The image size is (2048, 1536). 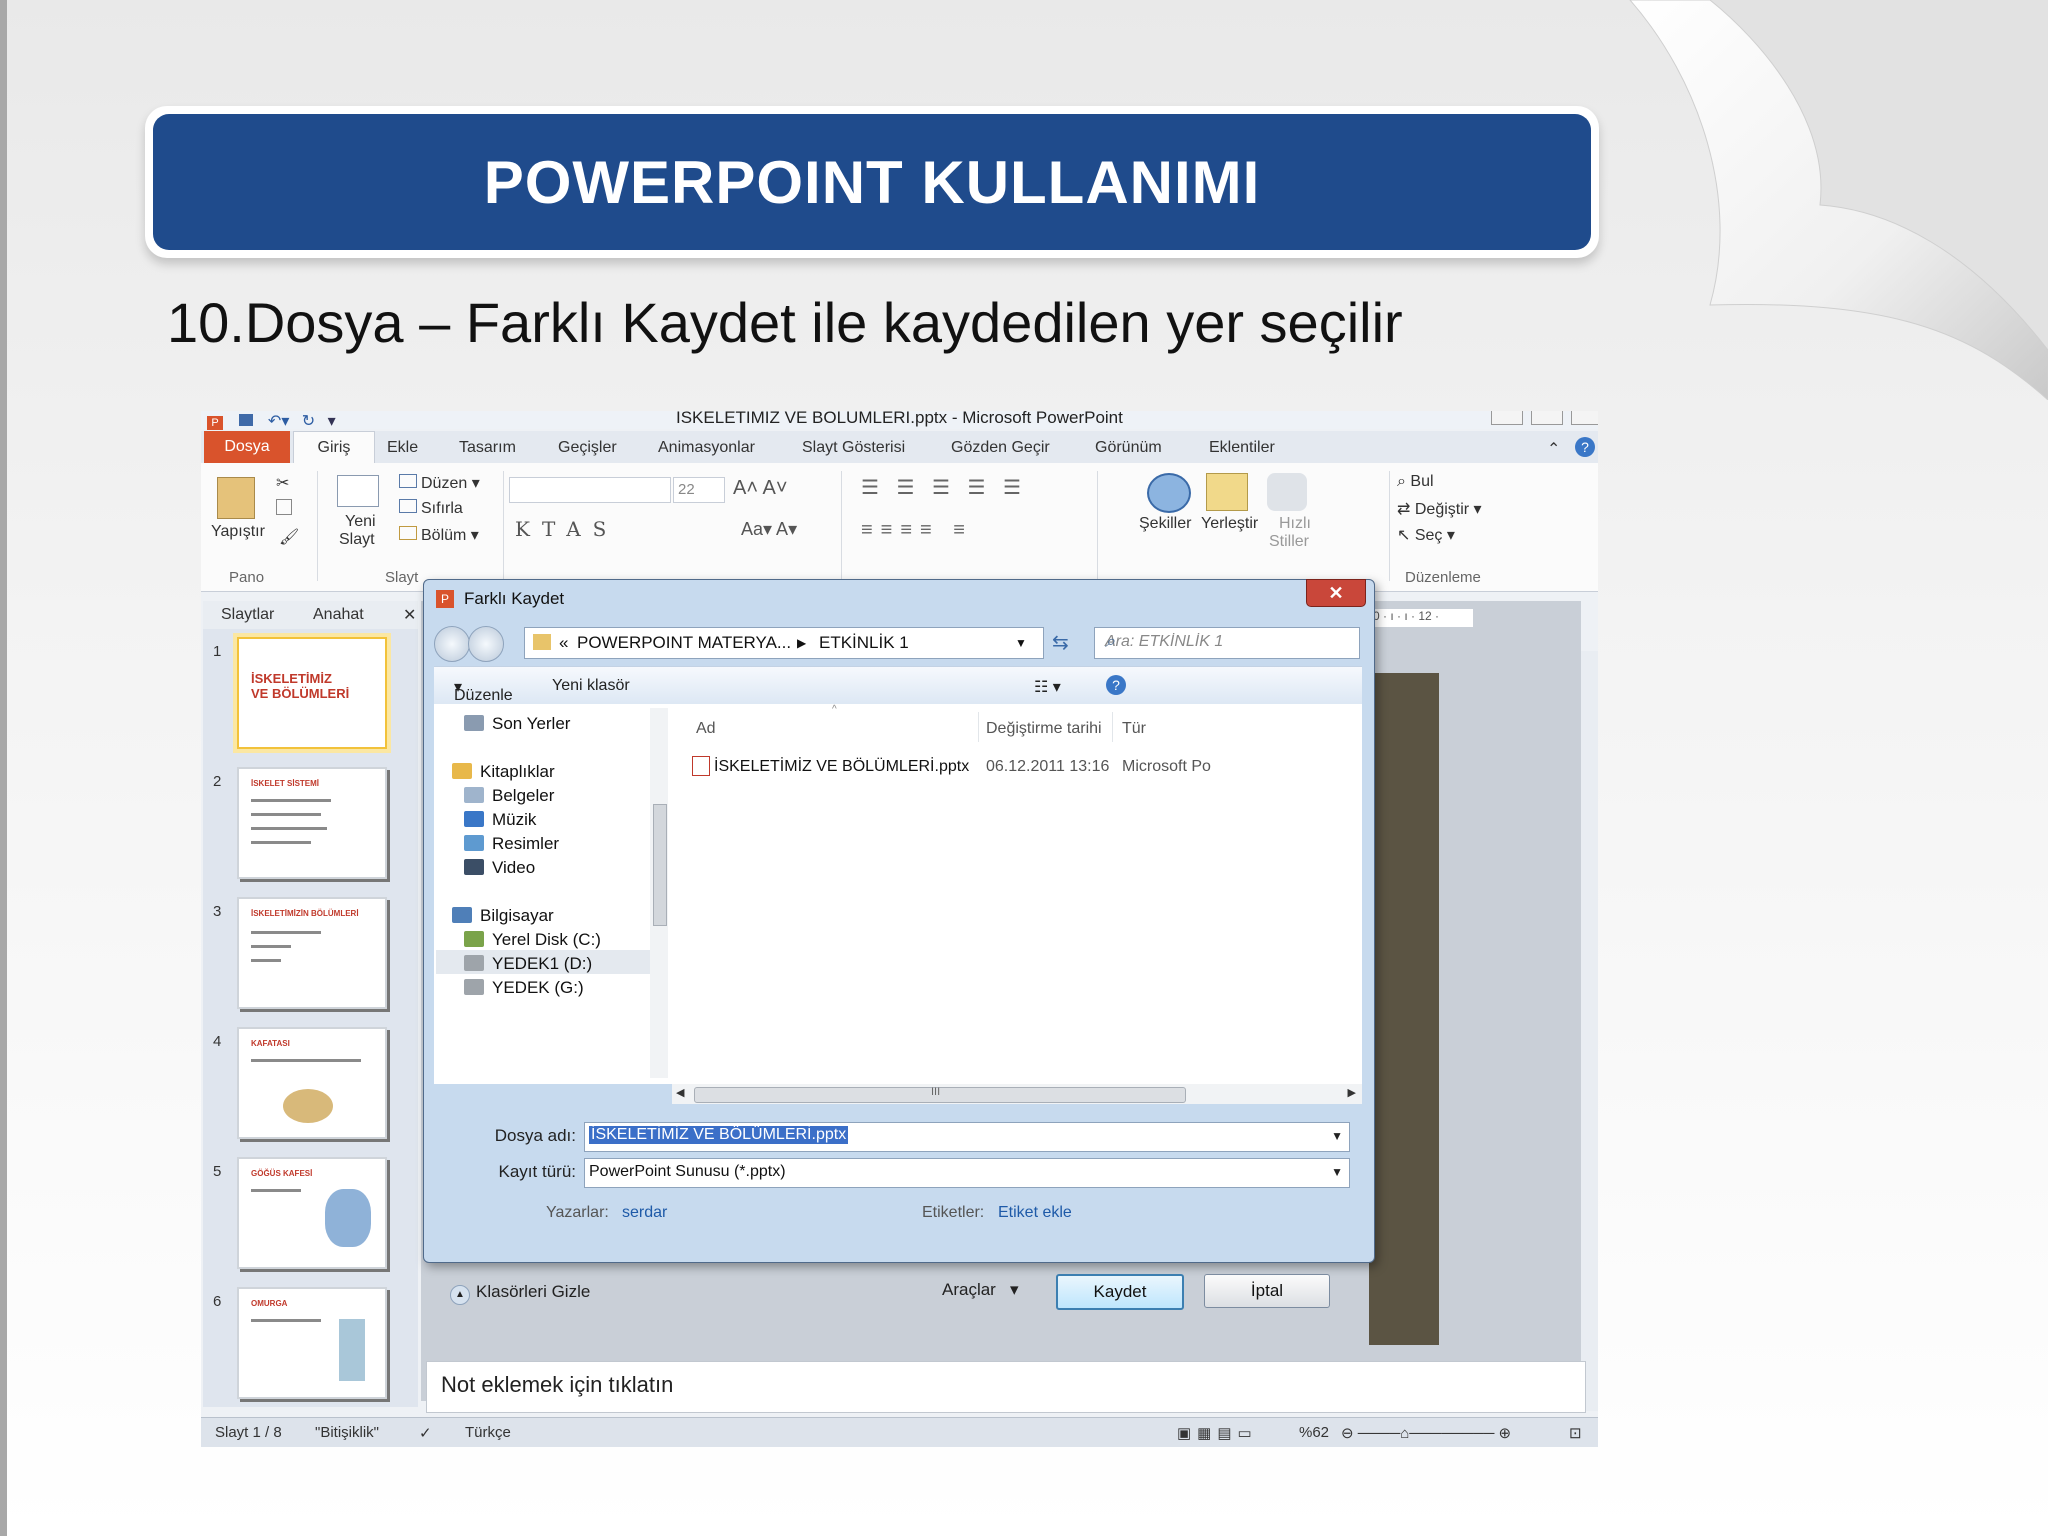 I want to click on column-modified: Değiştirme tarihi, so click(x=1044, y=729).